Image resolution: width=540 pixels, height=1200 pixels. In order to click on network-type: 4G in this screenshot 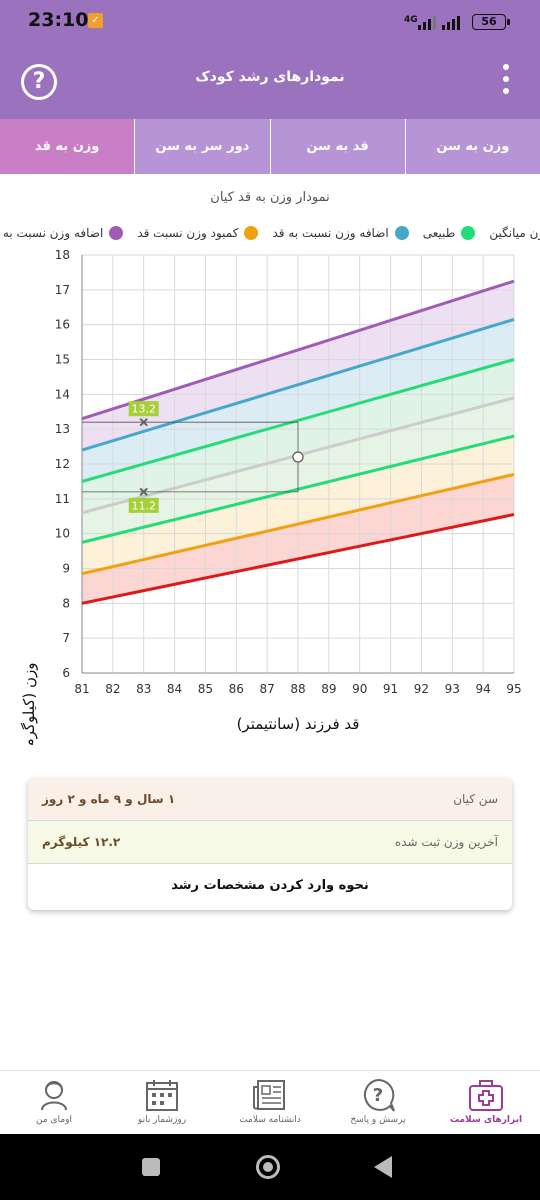, I will do `click(411, 20)`.